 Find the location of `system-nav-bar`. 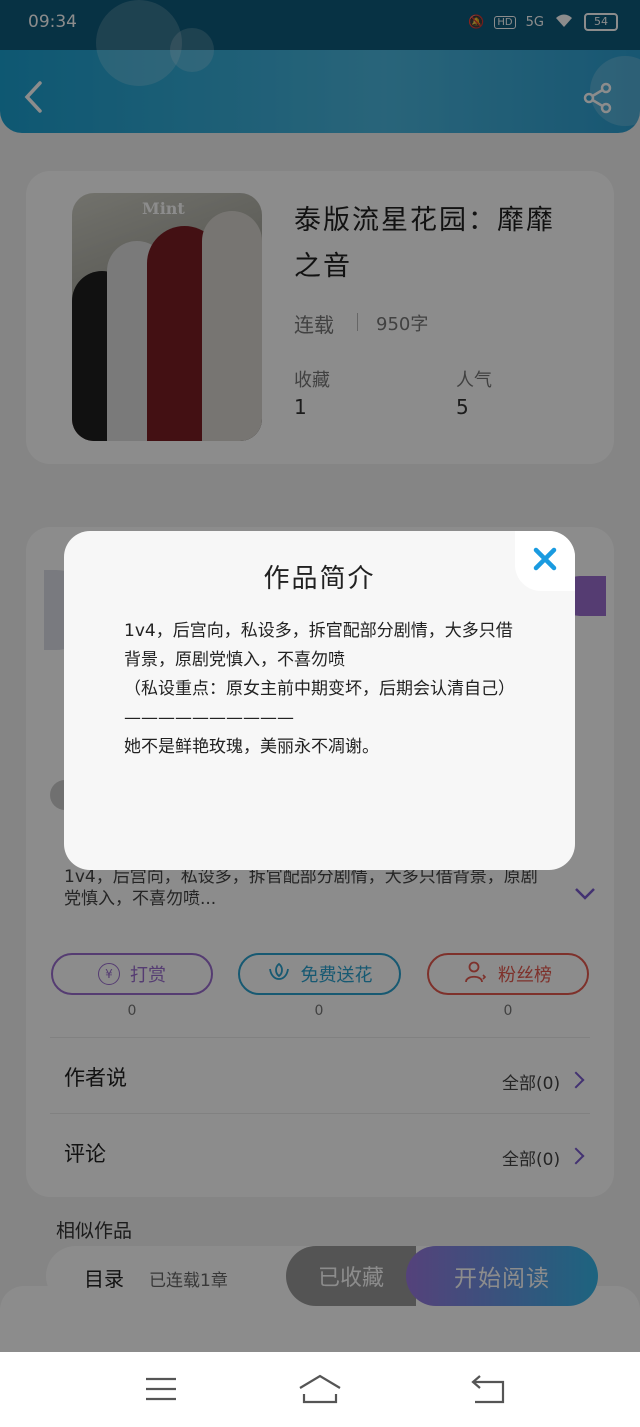

system-nav-bar is located at coordinates (320, 1389).